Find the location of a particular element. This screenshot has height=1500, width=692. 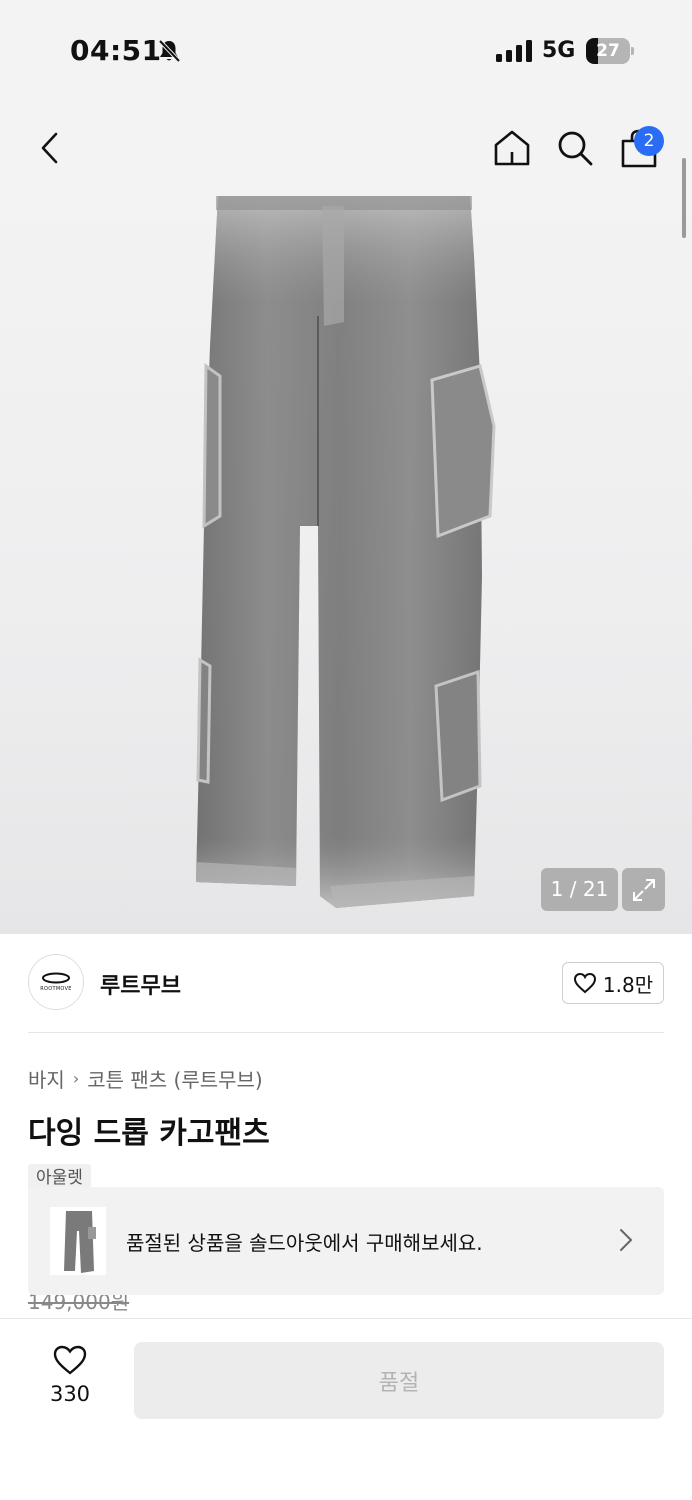

scrollbar-thumb is located at coordinates (684, 198).